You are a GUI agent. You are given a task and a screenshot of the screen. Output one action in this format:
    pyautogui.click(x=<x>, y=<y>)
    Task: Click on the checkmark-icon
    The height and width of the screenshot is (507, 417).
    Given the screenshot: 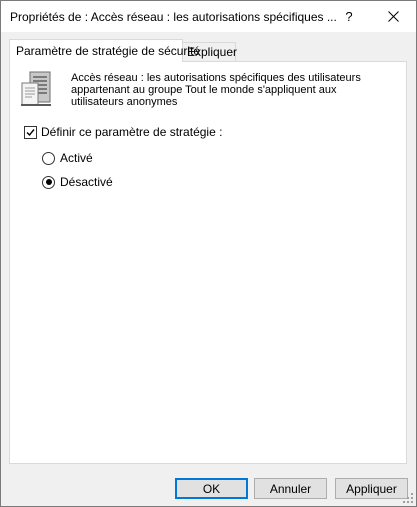 What is the action you would take?
    pyautogui.click(x=30, y=132)
    